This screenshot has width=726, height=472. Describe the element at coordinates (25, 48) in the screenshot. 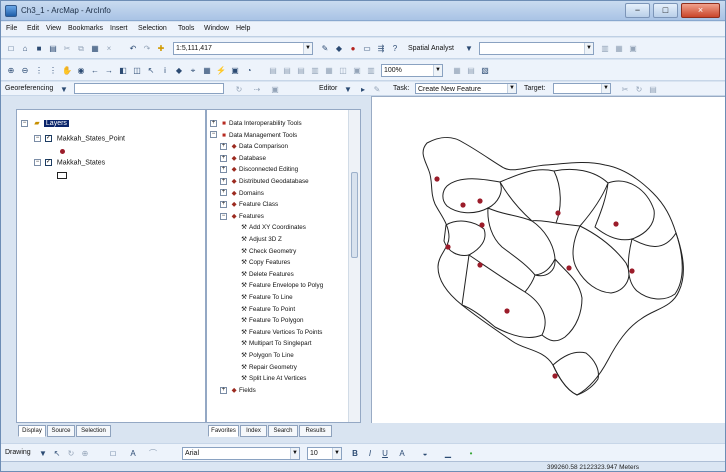

I see `open-folder-icon: ⌂` at that location.